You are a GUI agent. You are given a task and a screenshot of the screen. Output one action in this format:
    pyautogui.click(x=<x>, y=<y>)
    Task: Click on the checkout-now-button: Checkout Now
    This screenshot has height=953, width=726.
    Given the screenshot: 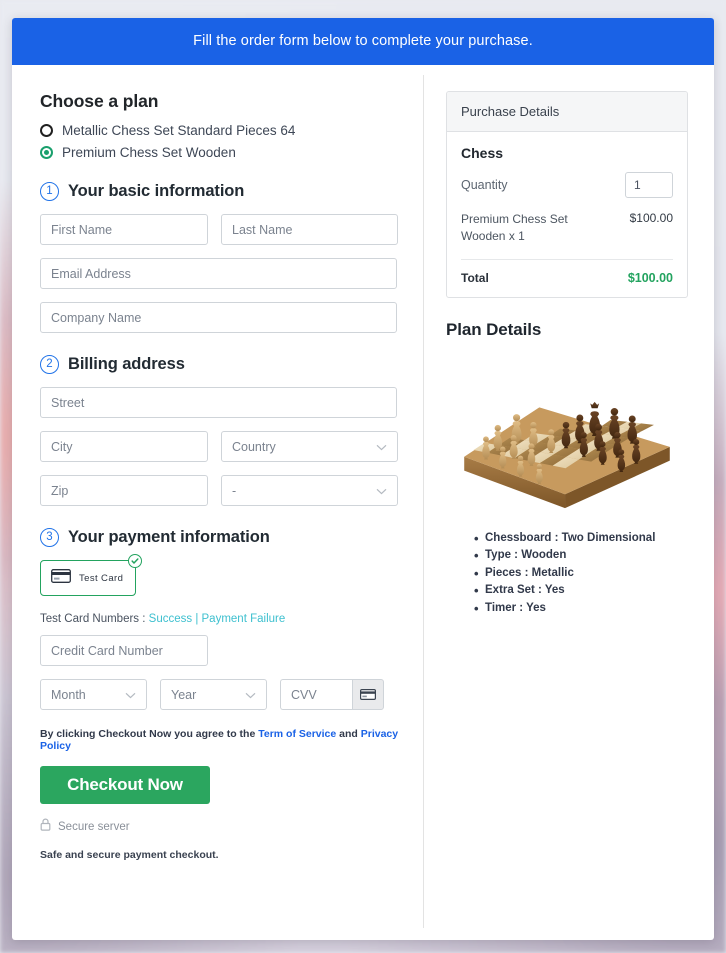 What is the action you would take?
    pyautogui.click(x=125, y=785)
    